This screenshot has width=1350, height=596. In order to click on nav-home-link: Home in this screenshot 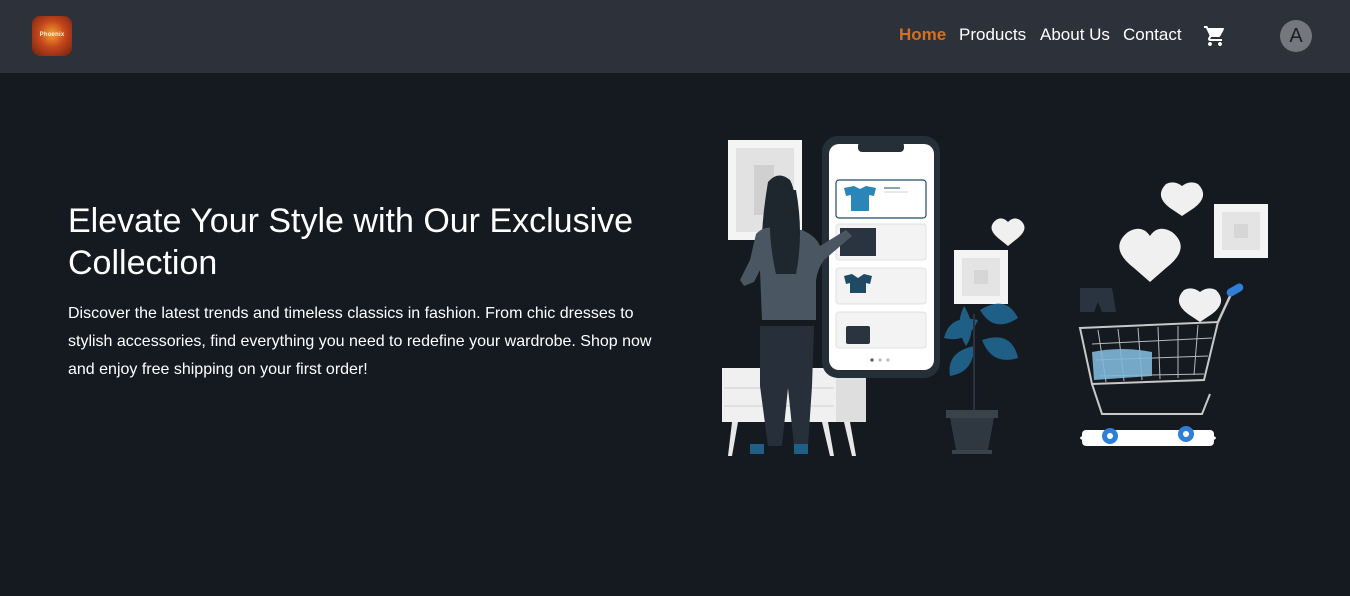, I will do `click(922, 35)`.